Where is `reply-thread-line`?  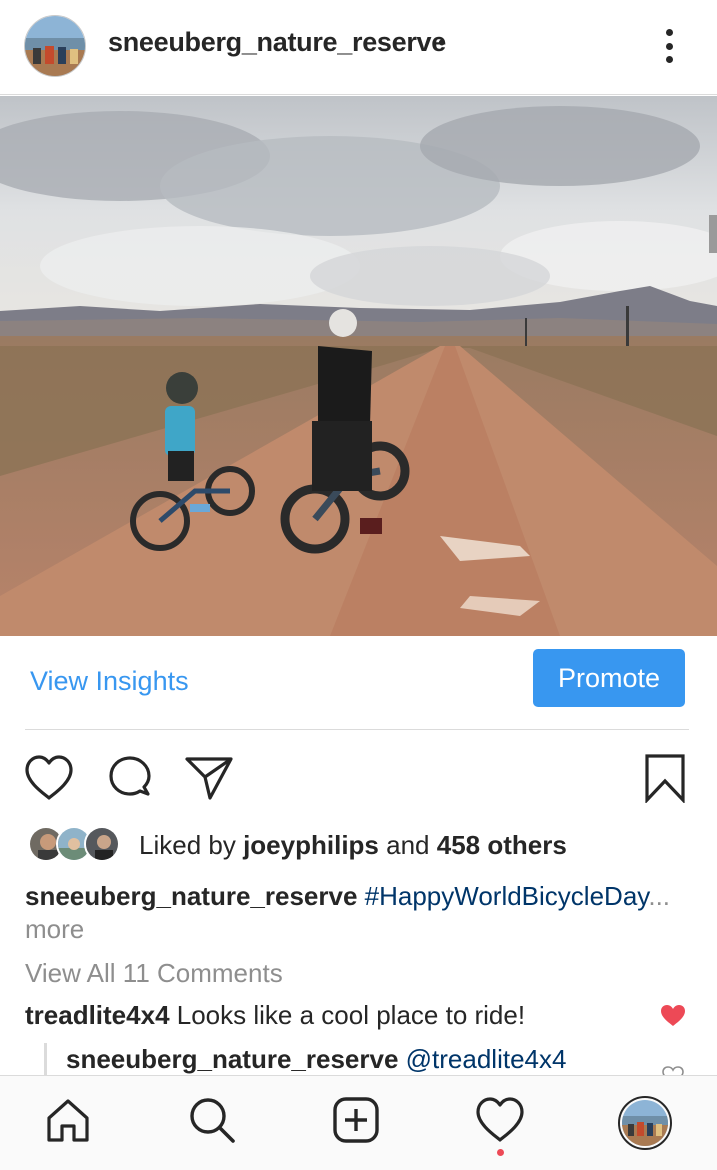
reply-thread-line is located at coordinates (45, 1060).